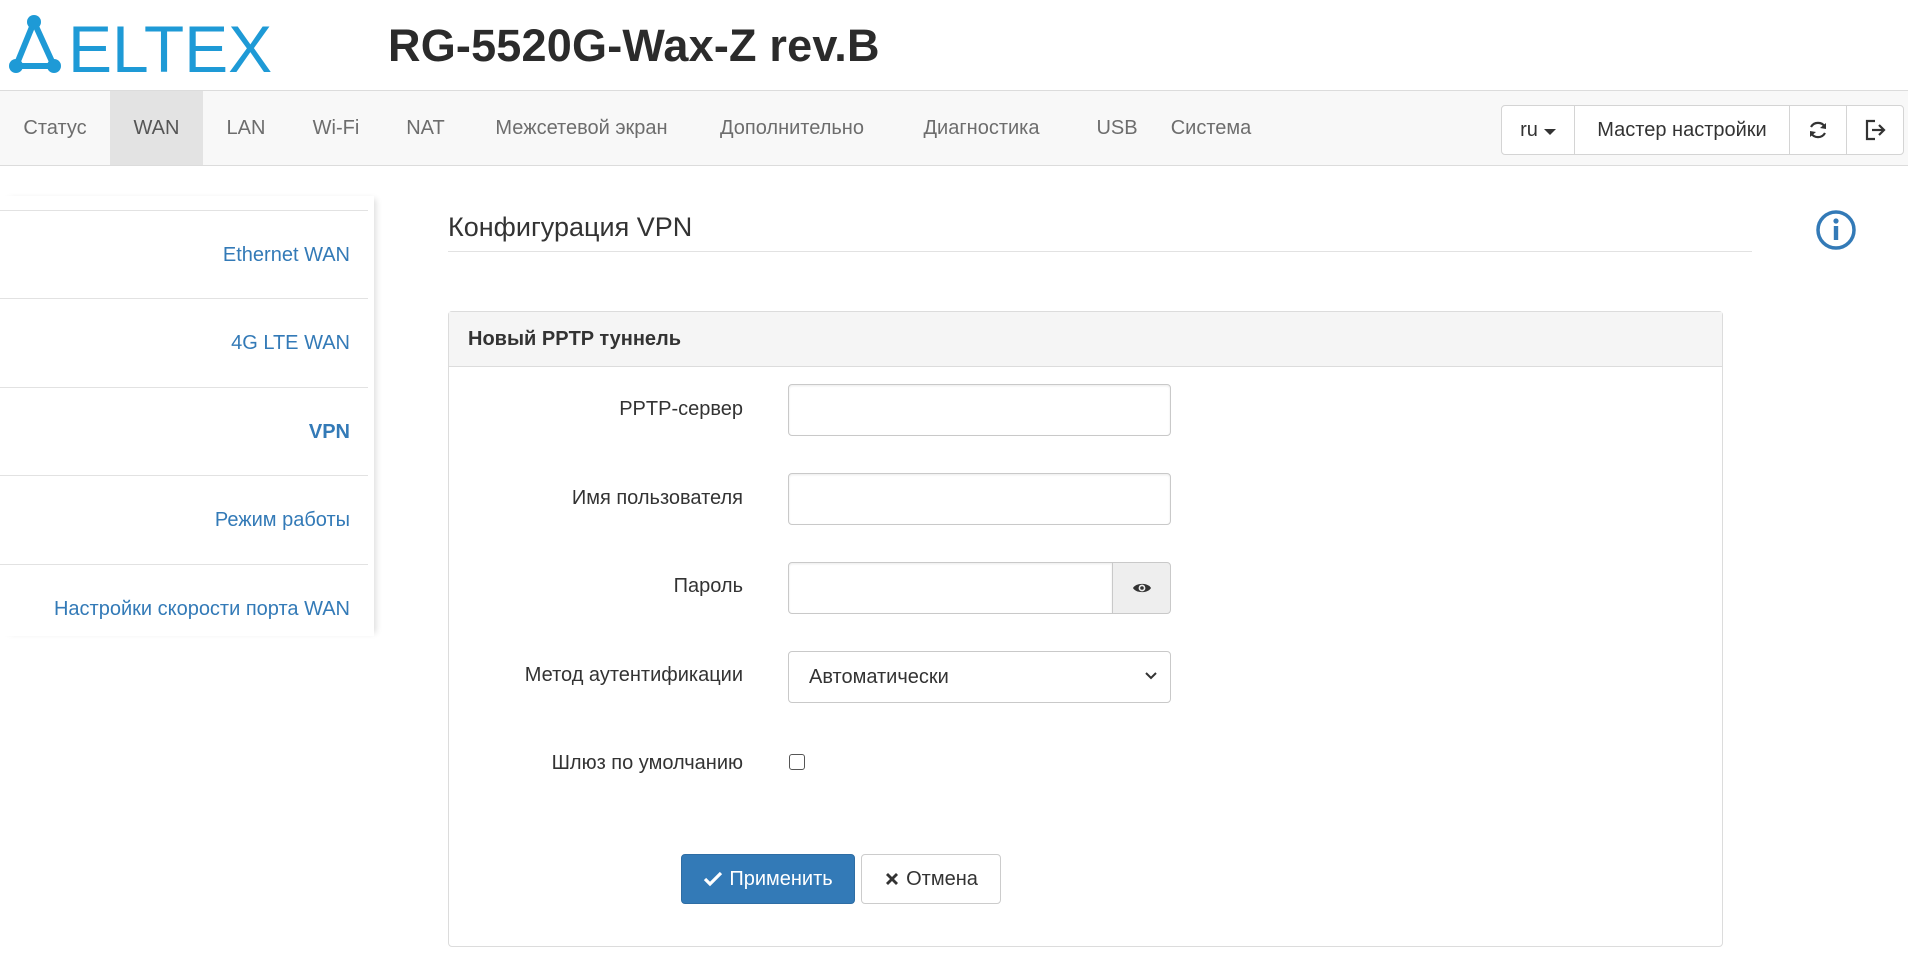 This screenshot has width=1908, height=953. I want to click on logout-button, so click(1874, 130).